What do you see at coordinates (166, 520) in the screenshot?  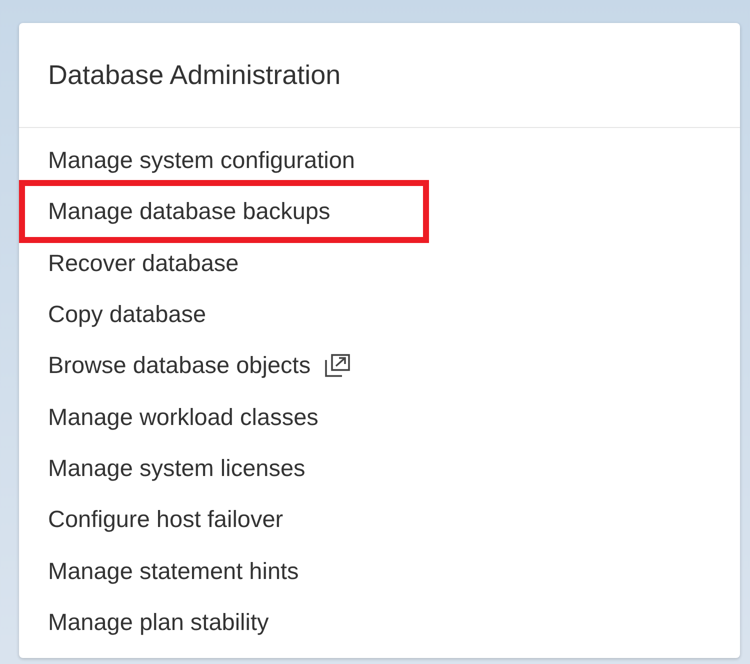 I see `menu-link: Configure host failover` at bounding box center [166, 520].